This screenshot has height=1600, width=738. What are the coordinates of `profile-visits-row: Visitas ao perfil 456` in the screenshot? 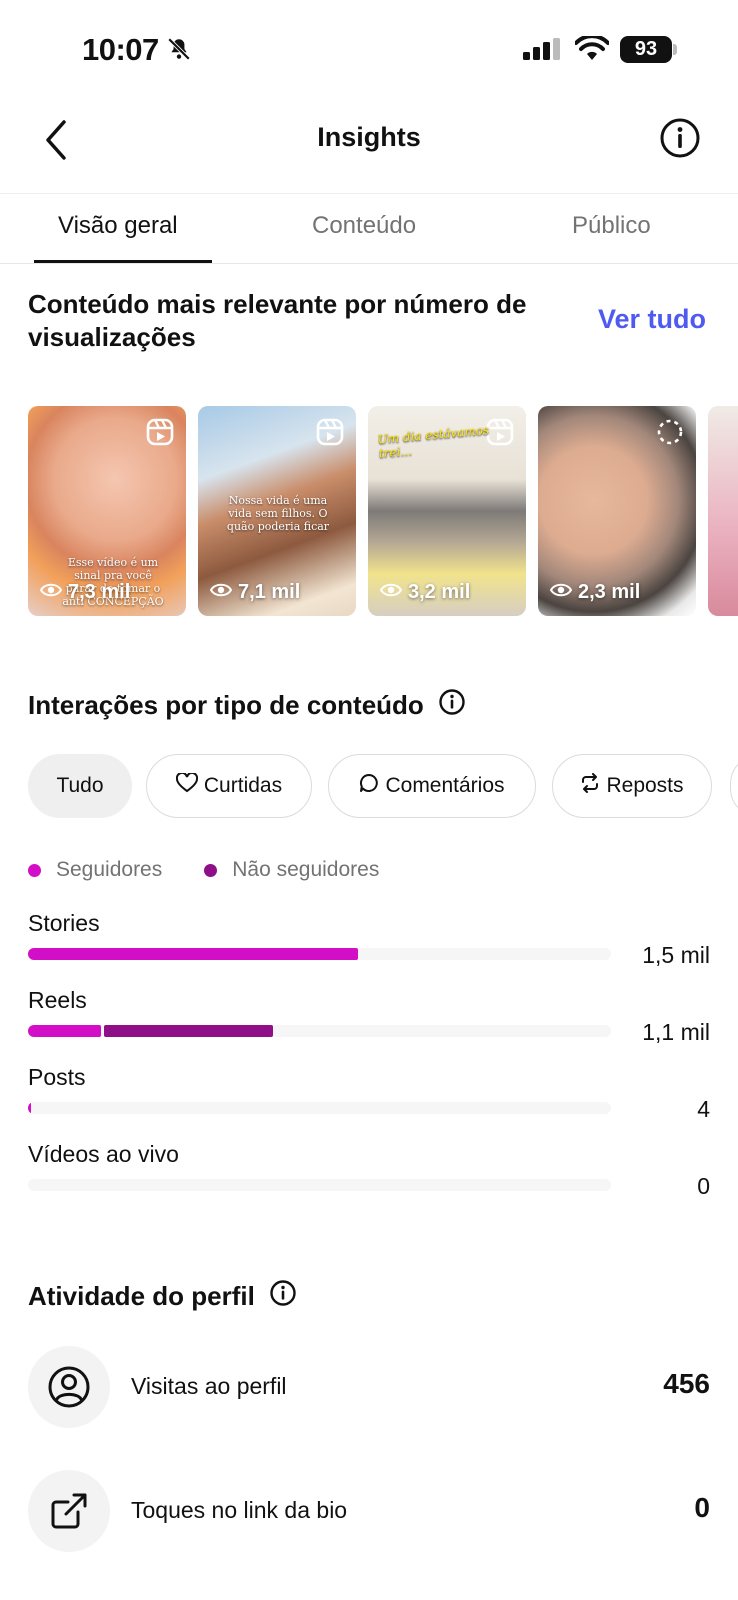 It's located at (369, 1388).